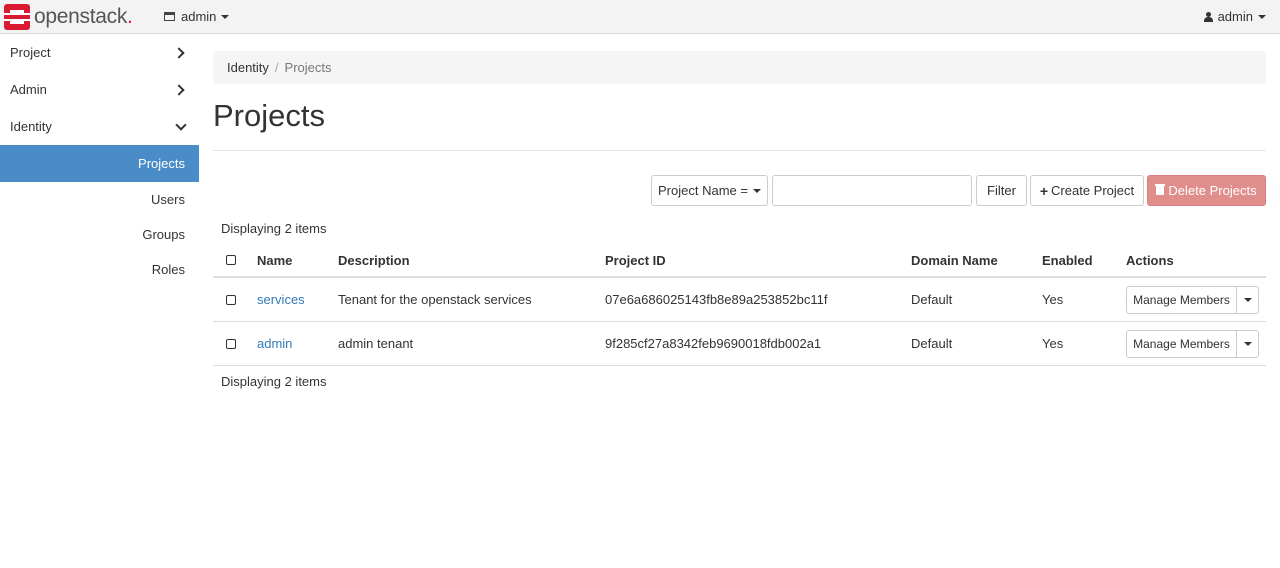 This screenshot has width=1280, height=568. What do you see at coordinates (17, 17) in the screenshot?
I see `openstack-logo-icon` at bounding box center [17, 17].